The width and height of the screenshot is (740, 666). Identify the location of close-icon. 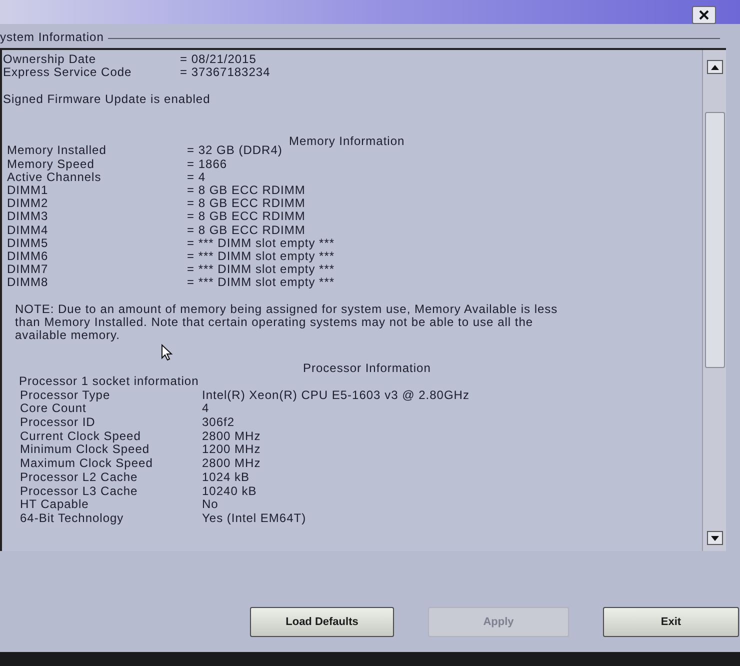
(704, 15).